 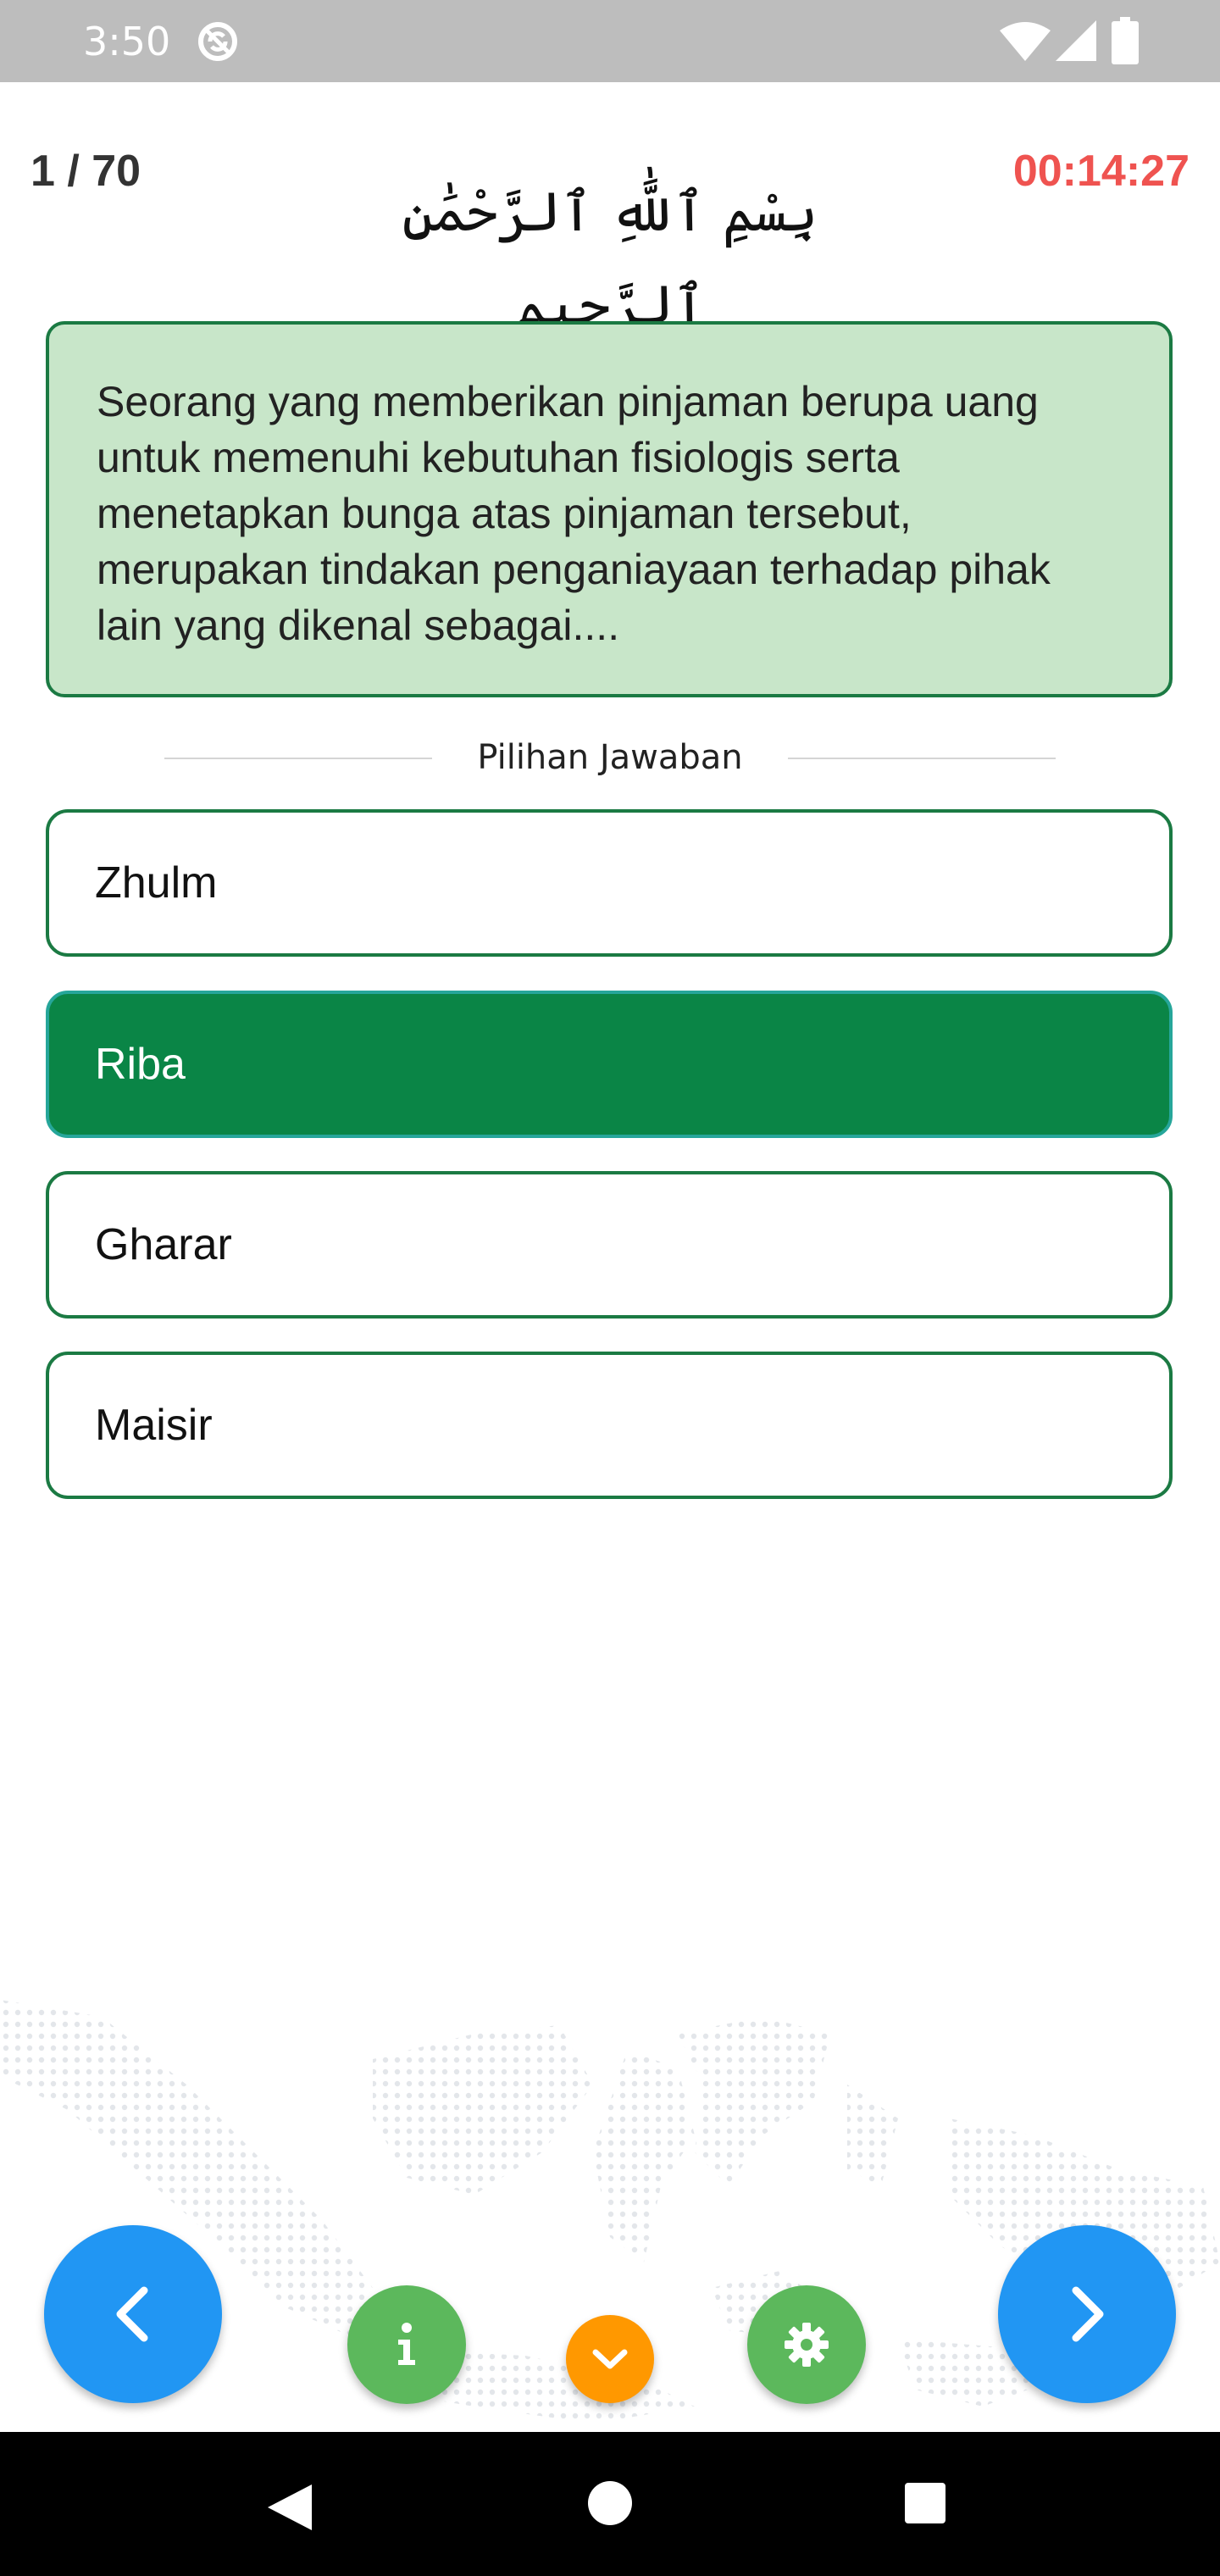 What do you see at coordinates (609, 1064) in the screenshot?
I see `answer-option-riba: Riba` at bounding box center [609, 1064].